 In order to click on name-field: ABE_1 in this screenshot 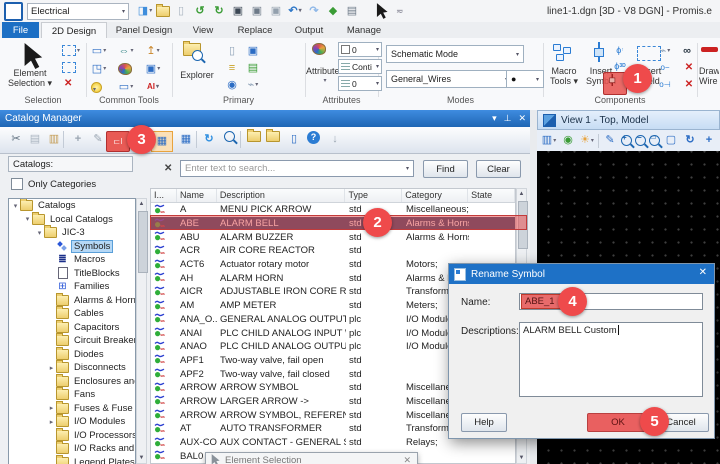, I will do `click(611, 301)`.